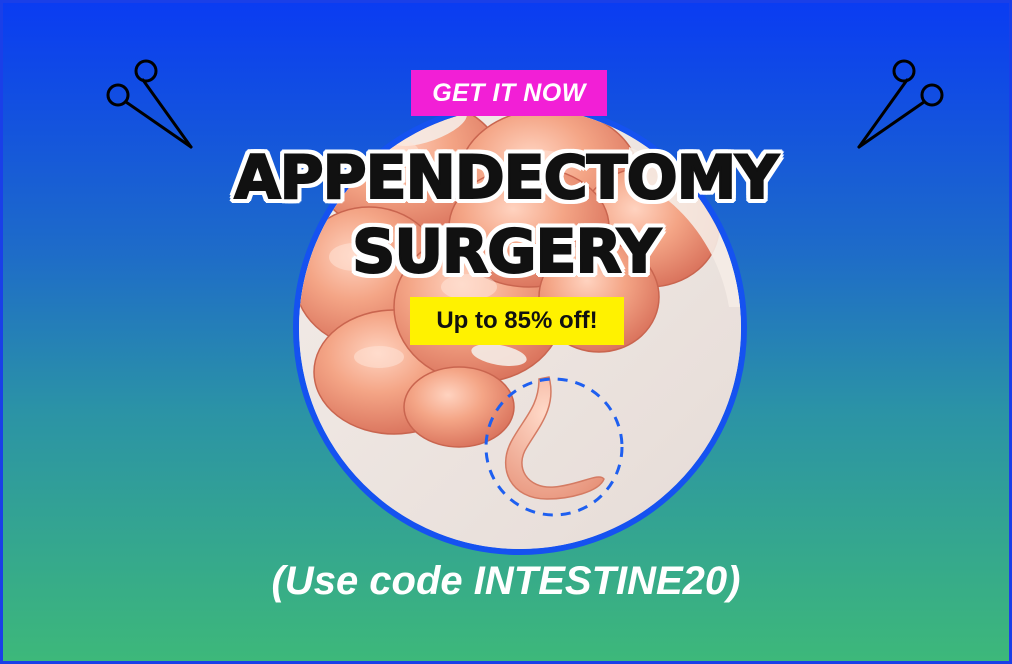 The height and width of the screenshot is (664, 1012). Describe the element at coordinates (506, 581) in the screenshot. I see `promo-code-text: (Use code INTESTINE20)` at that location.